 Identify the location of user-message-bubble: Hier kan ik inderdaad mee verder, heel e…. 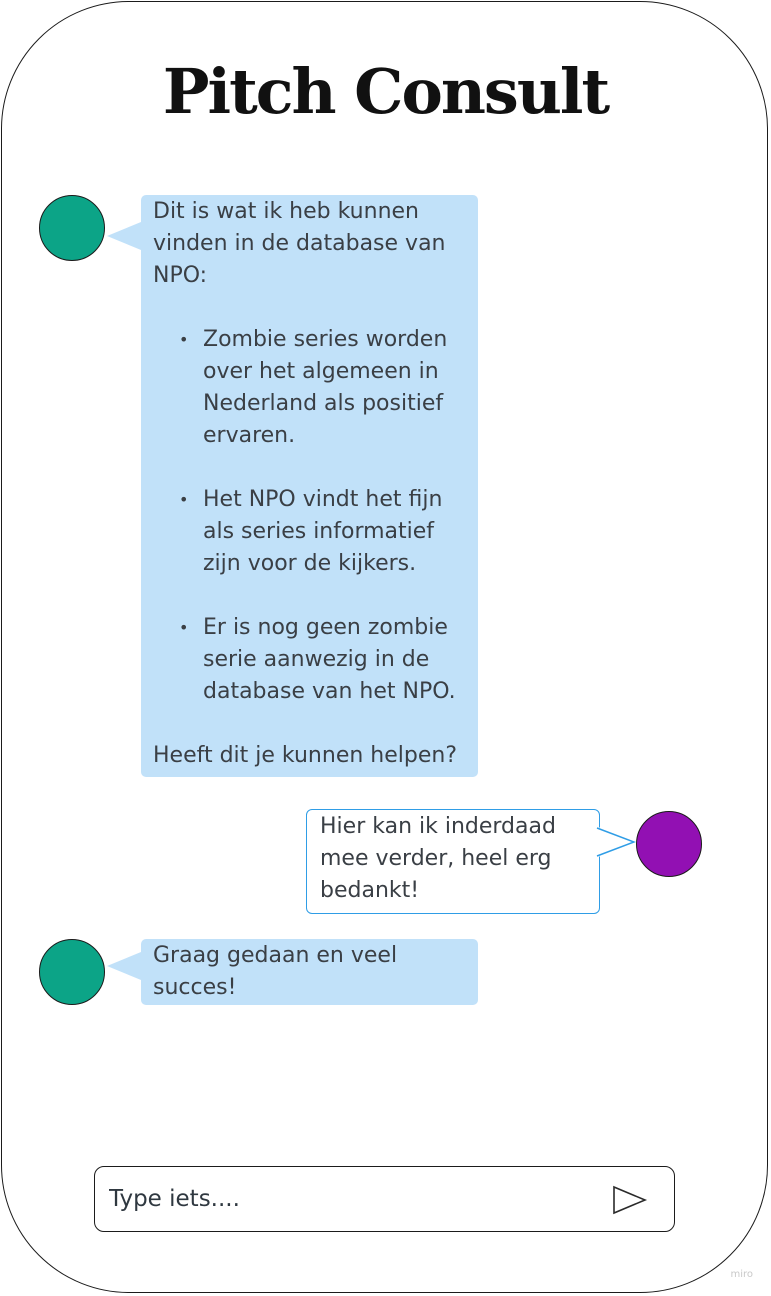
(453, 861).